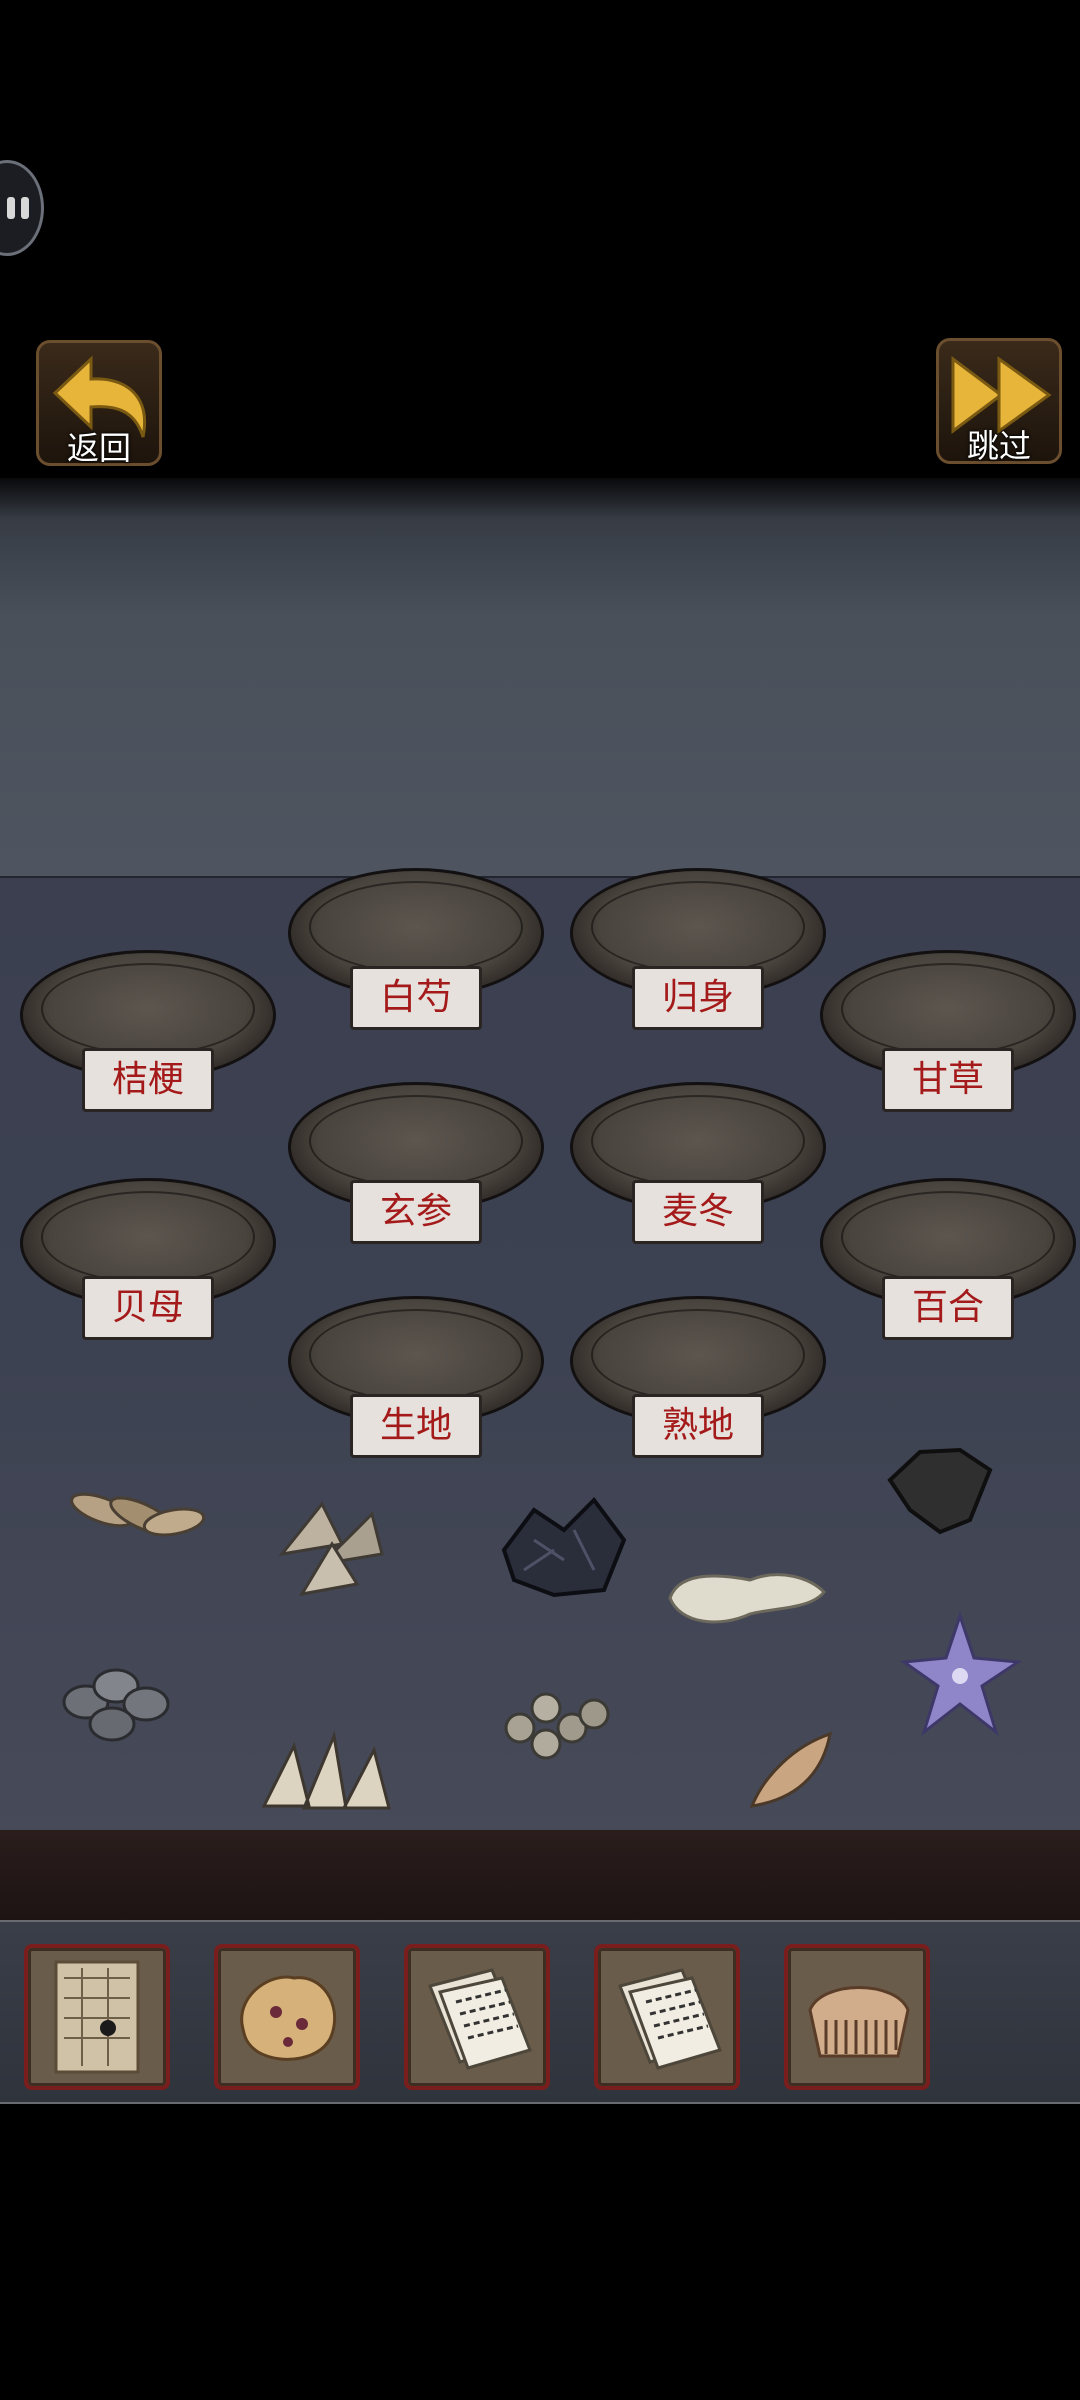 This screenshot has height=2400, width=1080. Describe the element at coordinates (416, 1212) in the screenshot. I see `plate-label: 玄参` at that location.